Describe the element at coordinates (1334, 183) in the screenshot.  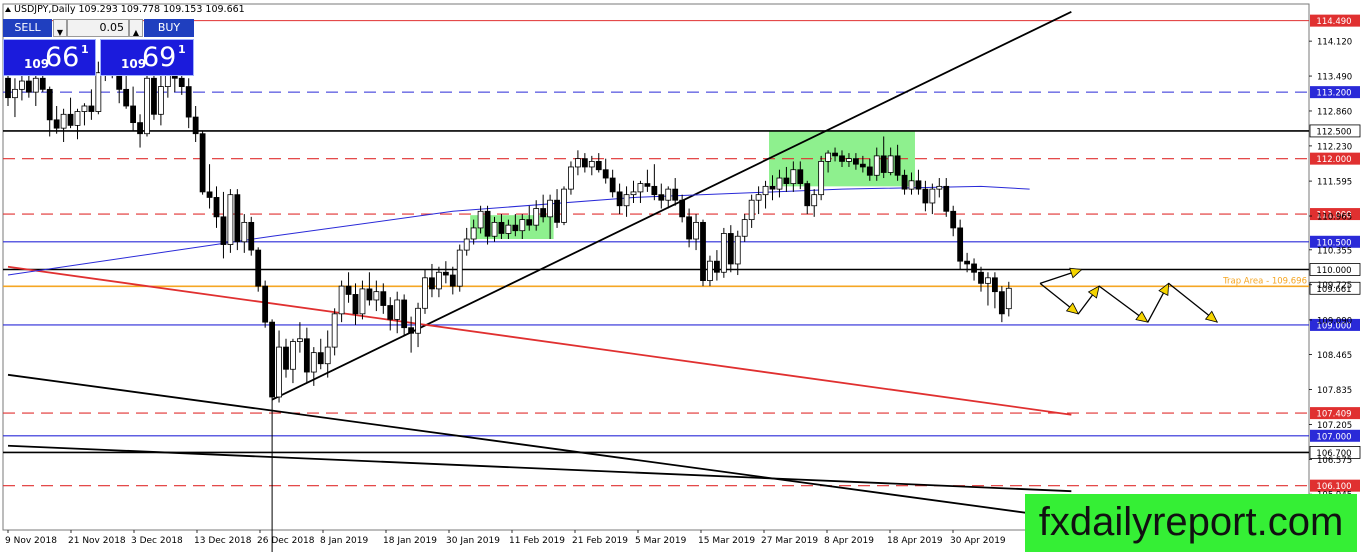
I see `y-tick-label: 111.595` at that location.